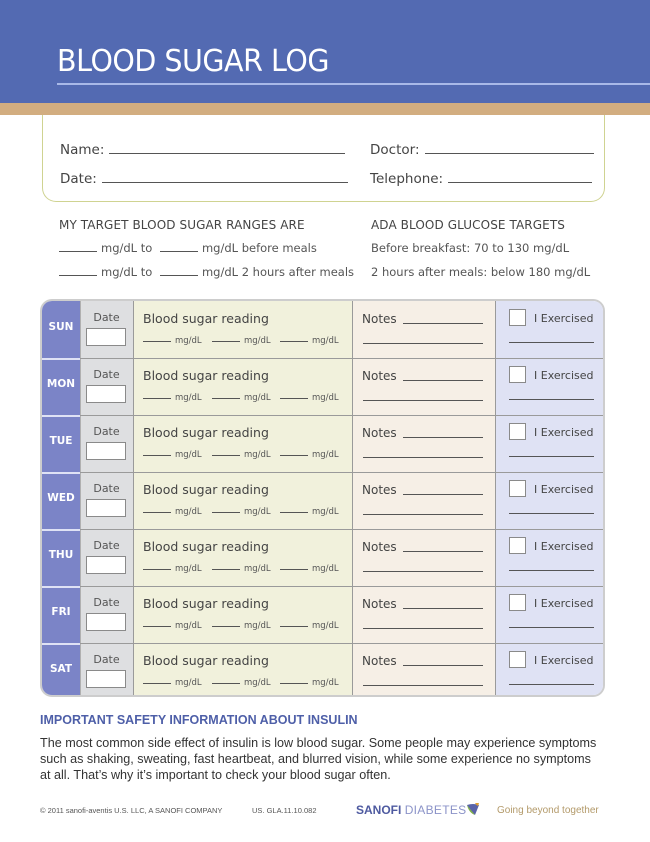 This screenshot has height=842, width=650. What do you see at coordinates (227, 153) in the screenshot?
I see `name-input-line` at bounding box center [227, 153].